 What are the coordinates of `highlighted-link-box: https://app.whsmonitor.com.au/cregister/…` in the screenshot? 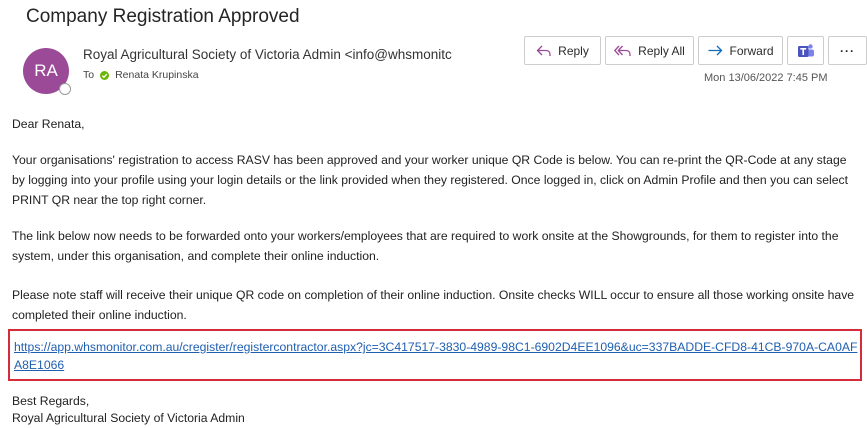 It's located at (435, 355).